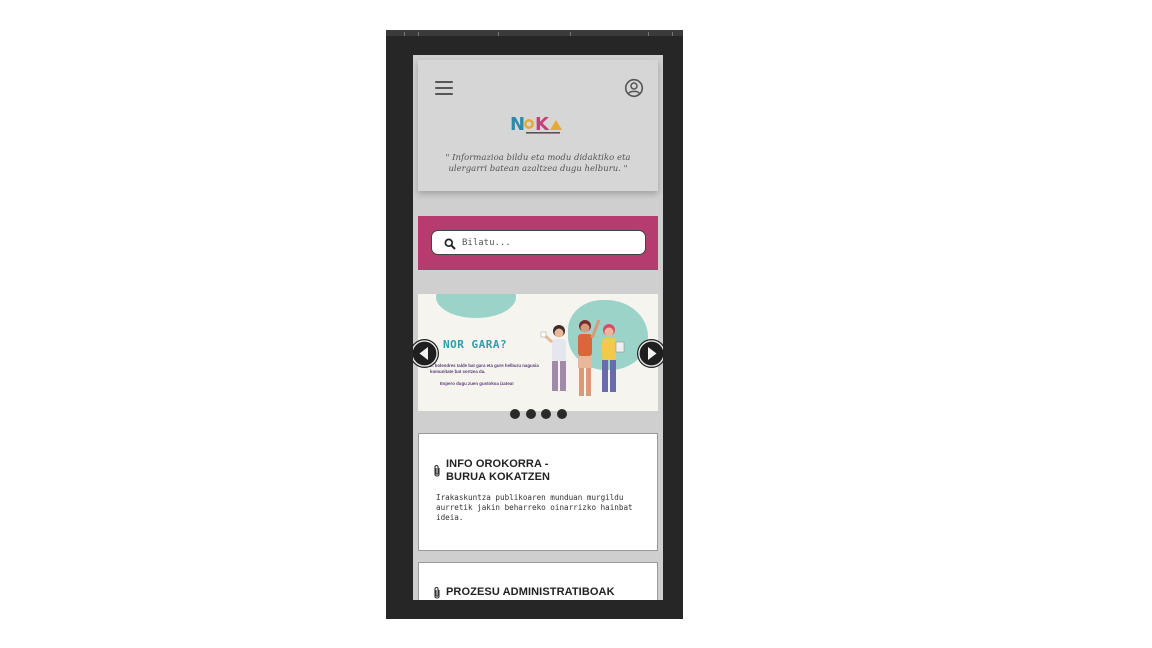 The image size is (1152, 648). I want to click on search-input, so click(549, 242).